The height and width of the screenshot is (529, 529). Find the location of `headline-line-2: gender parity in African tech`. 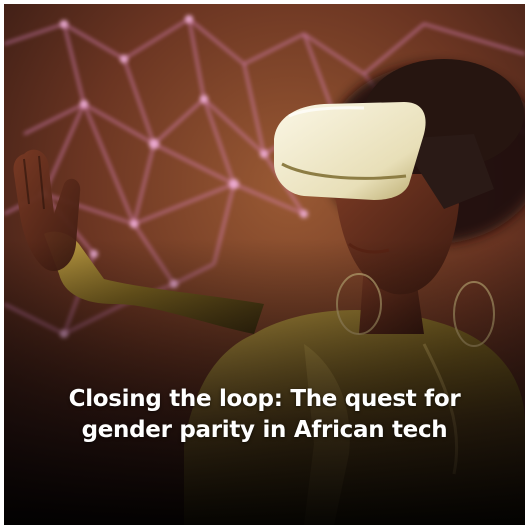

headline-line-2: gender parity in African tech is located at coordinates (264, 430).